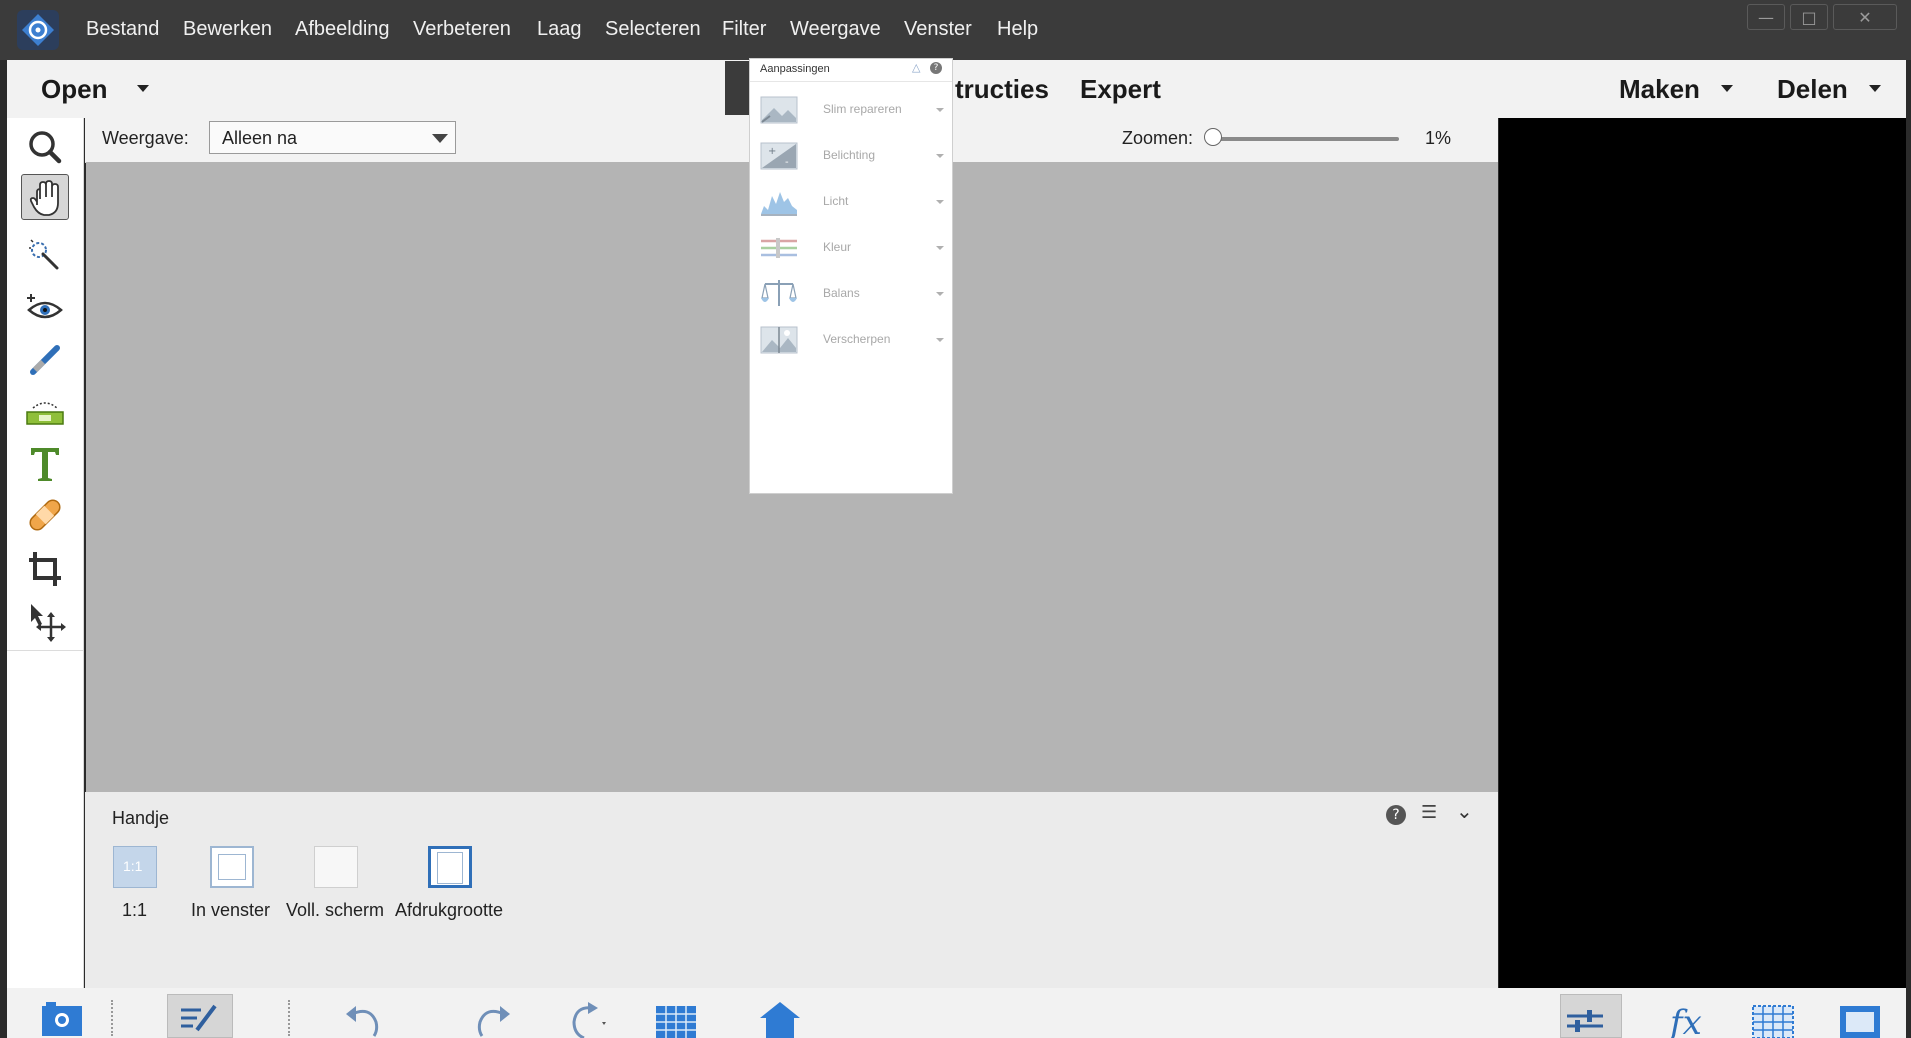 Image resolution: width=1911 pixels, height=1038 pixels. I want to click on mode-tab-dark, so click(737, 88).